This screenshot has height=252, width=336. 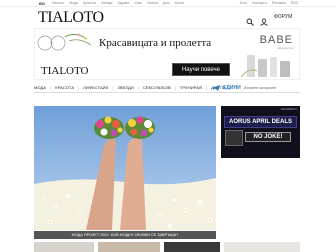 I want to click on top-links-right: Блог Контакти Реклама RSS, so click(x=269, y=3).